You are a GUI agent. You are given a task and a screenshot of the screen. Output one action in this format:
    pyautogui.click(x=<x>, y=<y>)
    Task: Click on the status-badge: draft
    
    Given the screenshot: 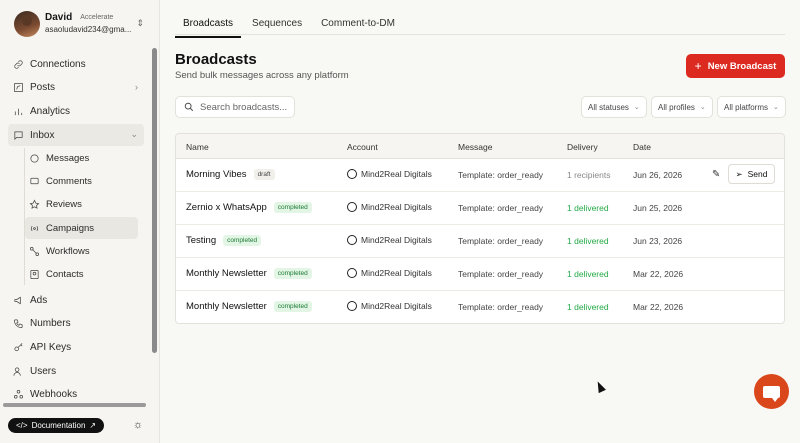 What is the action you would take?
    pyautogui.click(x=264, y=174)
    